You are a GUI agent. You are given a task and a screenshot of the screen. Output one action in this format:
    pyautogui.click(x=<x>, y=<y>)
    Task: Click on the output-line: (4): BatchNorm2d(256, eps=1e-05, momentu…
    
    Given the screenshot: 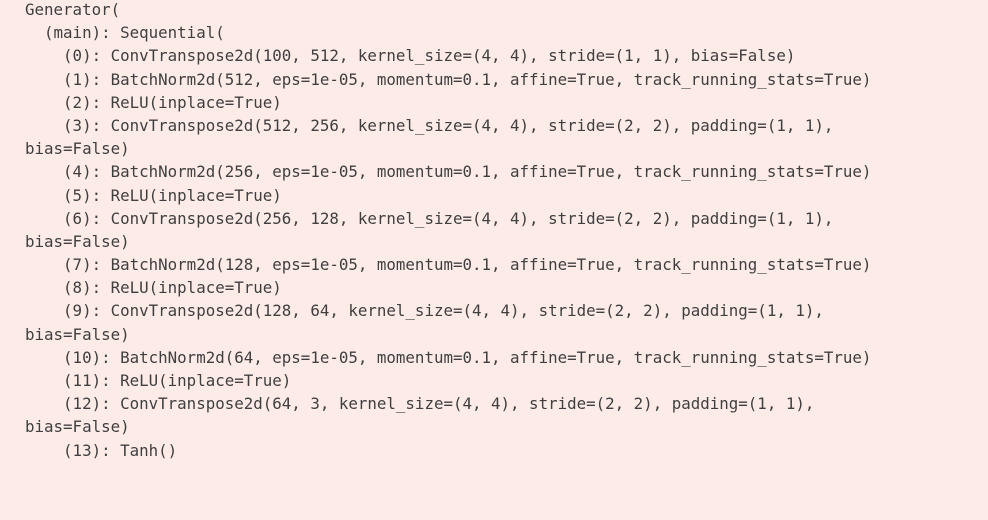 What is the action you would take?
    pyautogui.click(x=448, y=172)
    